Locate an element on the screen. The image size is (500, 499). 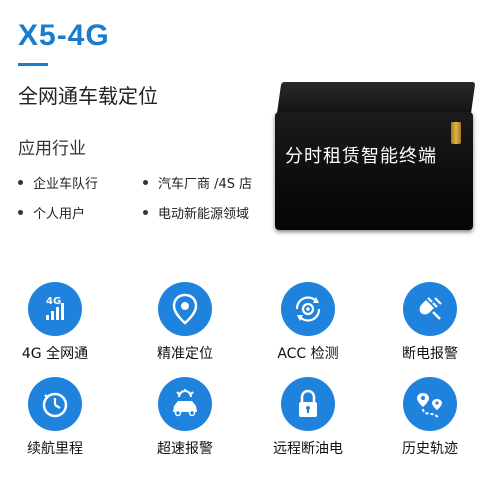
feature-remote-cut: 远程断油电 is located at coordinates (308, 417).